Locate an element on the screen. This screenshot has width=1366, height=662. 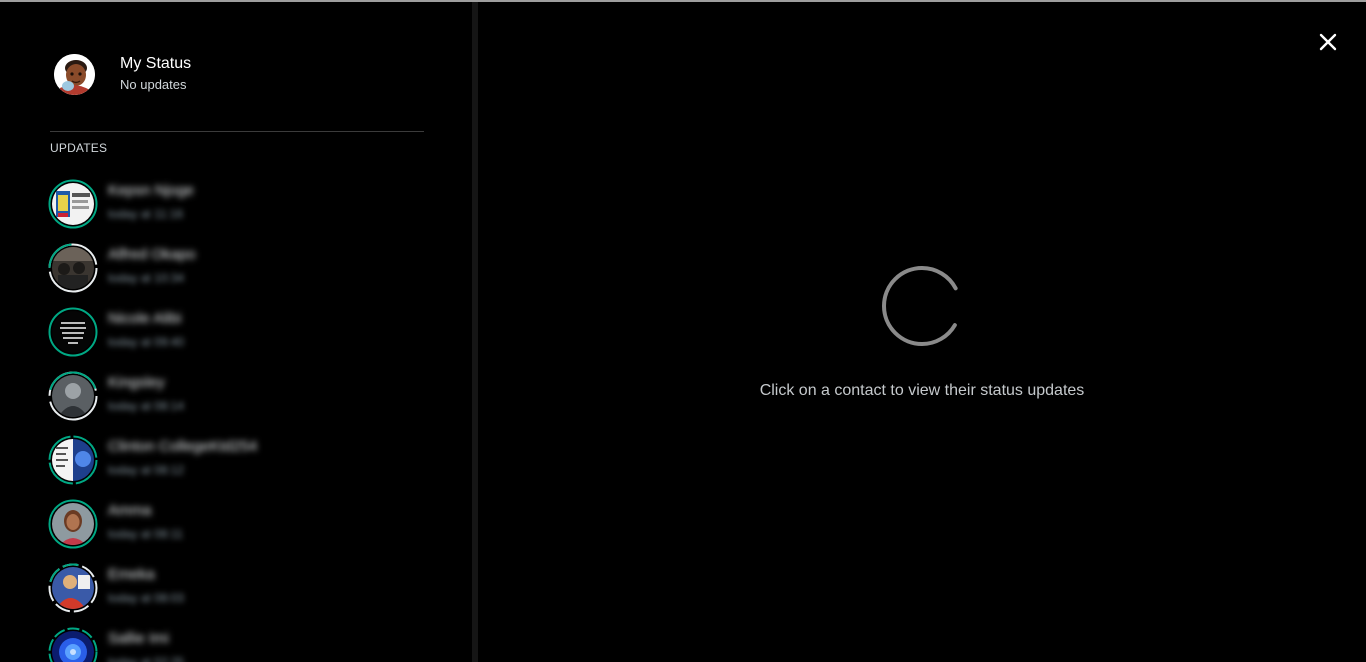
contact-time: today at 02:25 is located at coordinates (146, 658).